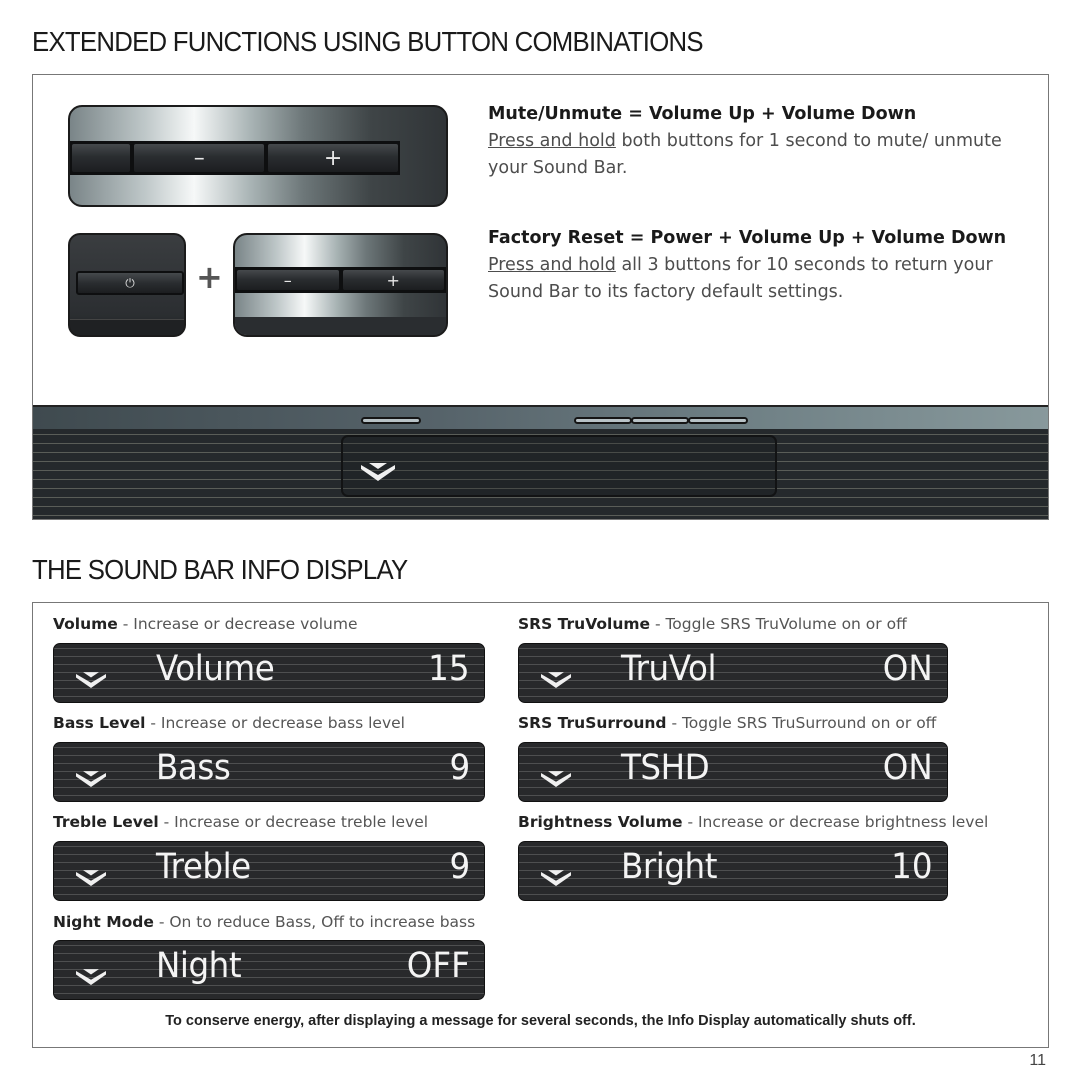 The height and width of the screenshot is (1080, 1080). Describe the element at coordinates (584, 624) in the screenshot. I see `display-name: SRS TruVolume` at that location.